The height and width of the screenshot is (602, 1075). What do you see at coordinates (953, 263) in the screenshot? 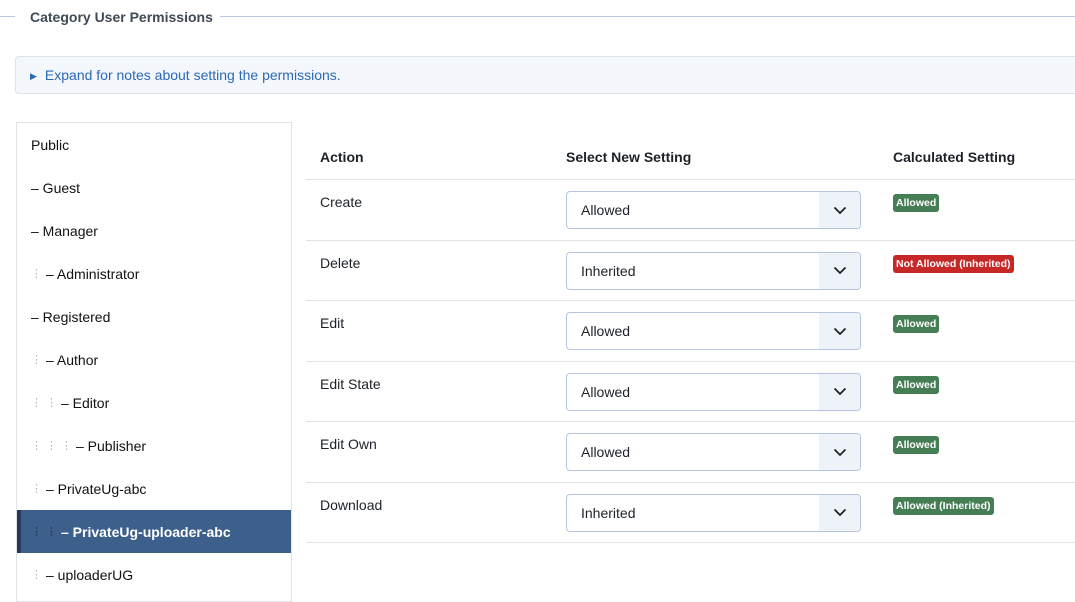
I see `calculated-badge: Not Allowed (Inherited)` at bounding box center [953, 263].